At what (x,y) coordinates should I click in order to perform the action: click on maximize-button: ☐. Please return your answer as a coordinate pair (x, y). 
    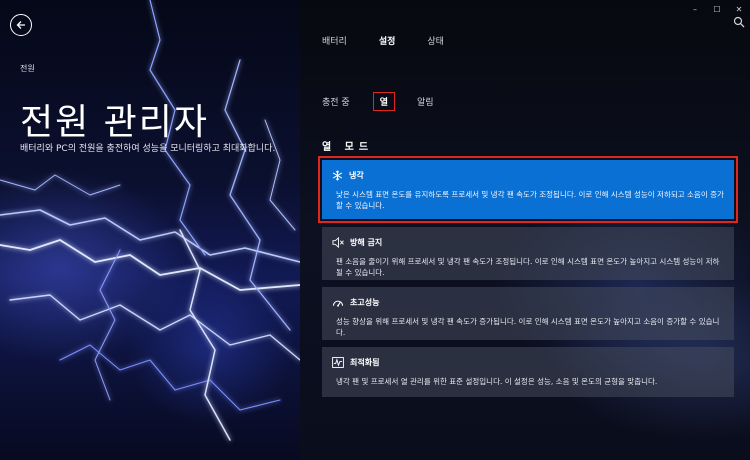
    Looking at the image, I should click on (717, 9).